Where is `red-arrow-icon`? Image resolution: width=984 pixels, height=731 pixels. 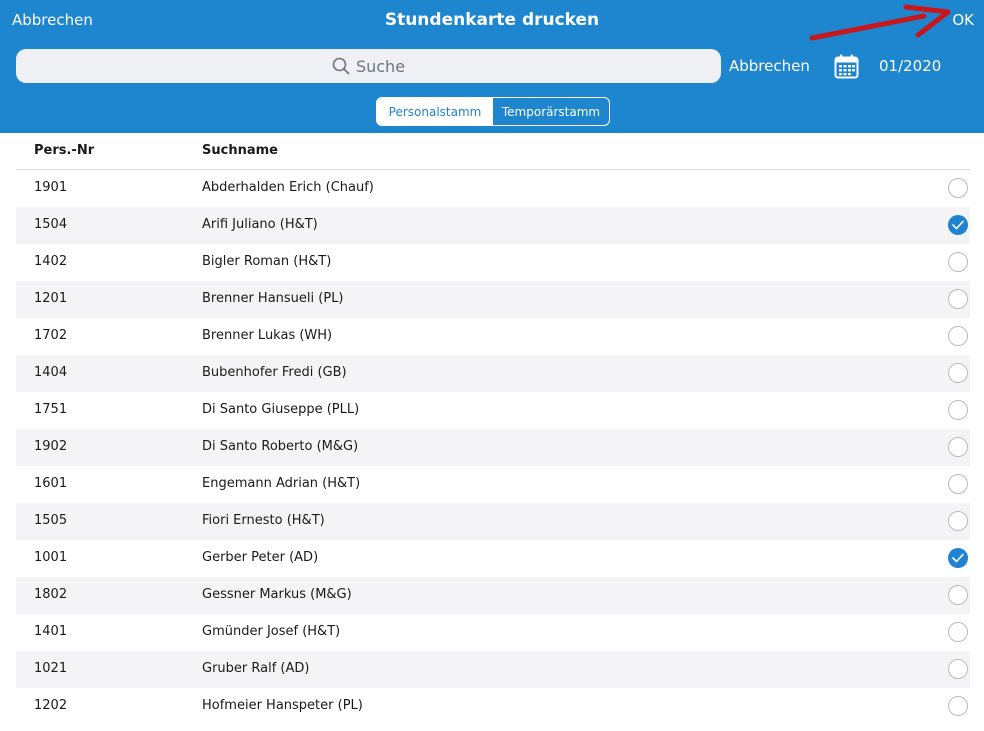 red-arrow-icon is located at coordinates (880, 22).